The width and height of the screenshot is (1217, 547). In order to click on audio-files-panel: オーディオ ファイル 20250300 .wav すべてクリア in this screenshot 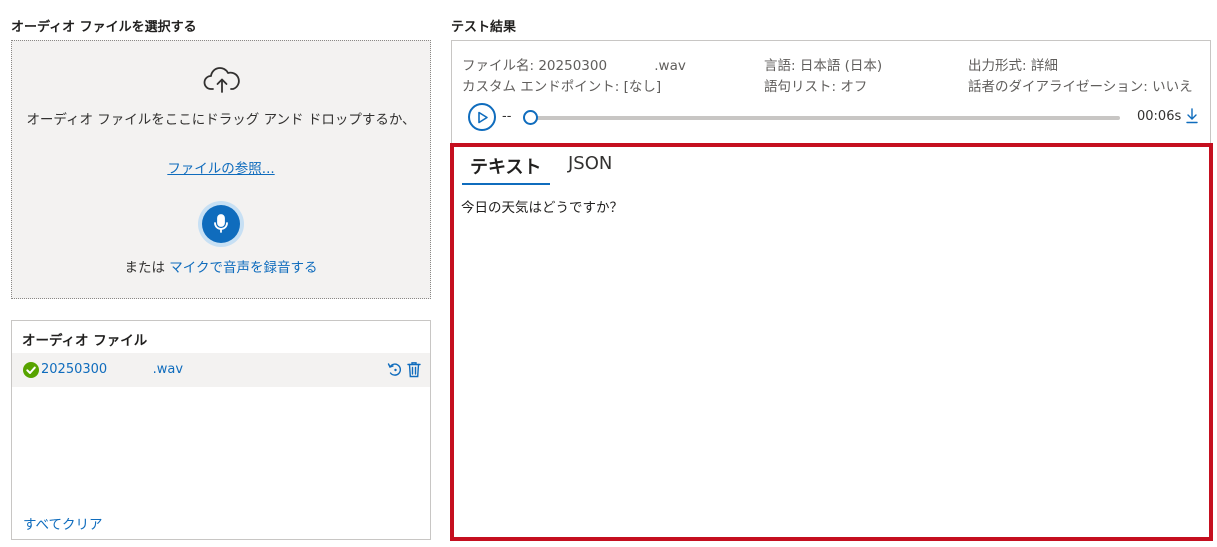, I will do `click(221, 430)`.